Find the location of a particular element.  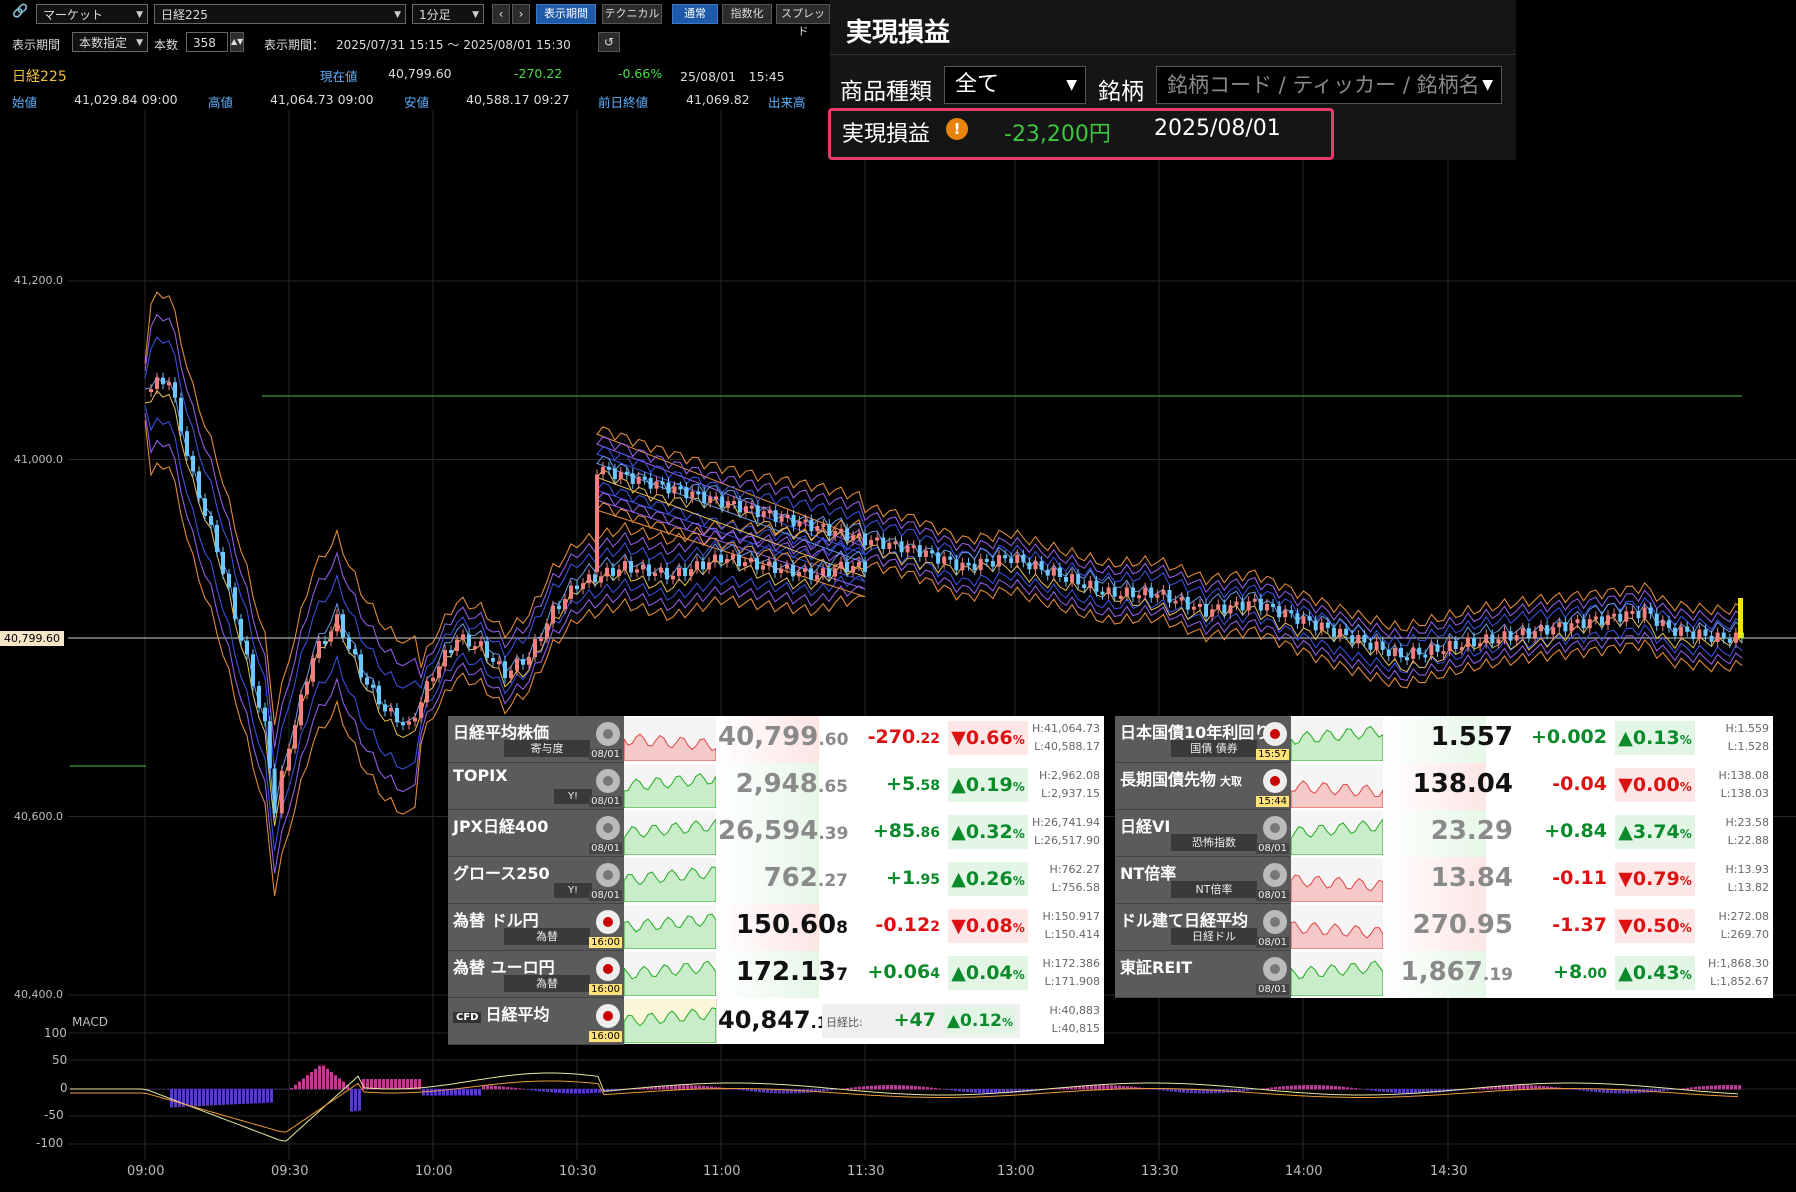

market-high-low: H:1.559 L:1.528 is located at coordinates (1747, 737).